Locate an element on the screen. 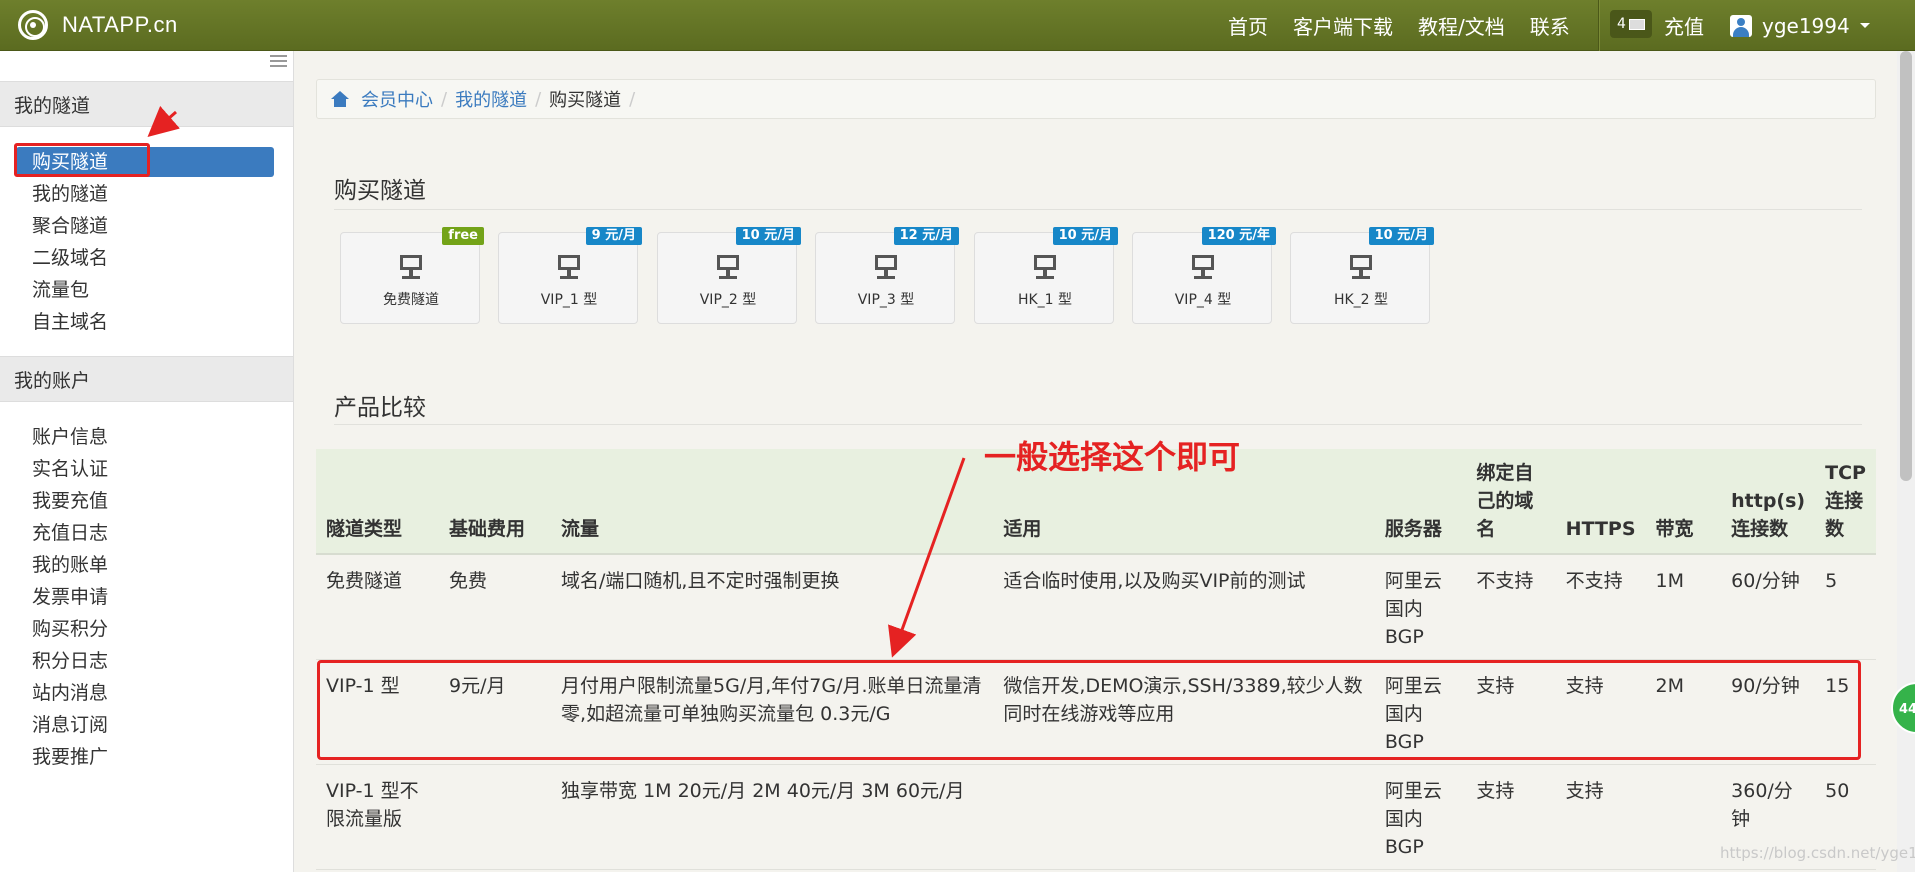 The height and width of the screenshot is (872, 1915). arrow-to-sidebar is located at coordinates (163, 121).